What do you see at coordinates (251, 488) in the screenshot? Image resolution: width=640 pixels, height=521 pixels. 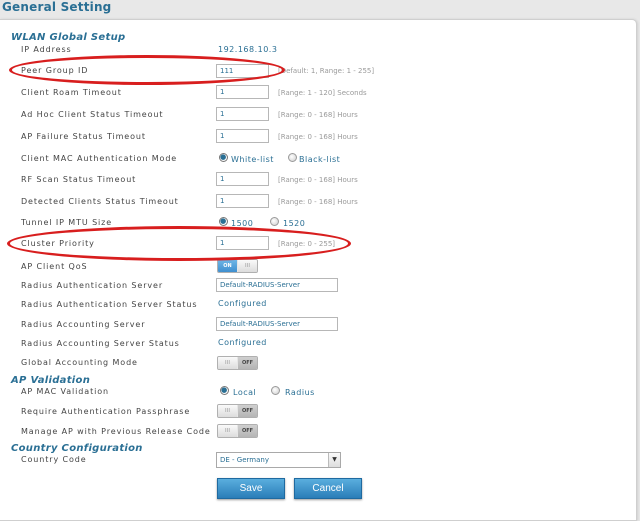 I see `save-button: Save` at bounding box center [251, 488].